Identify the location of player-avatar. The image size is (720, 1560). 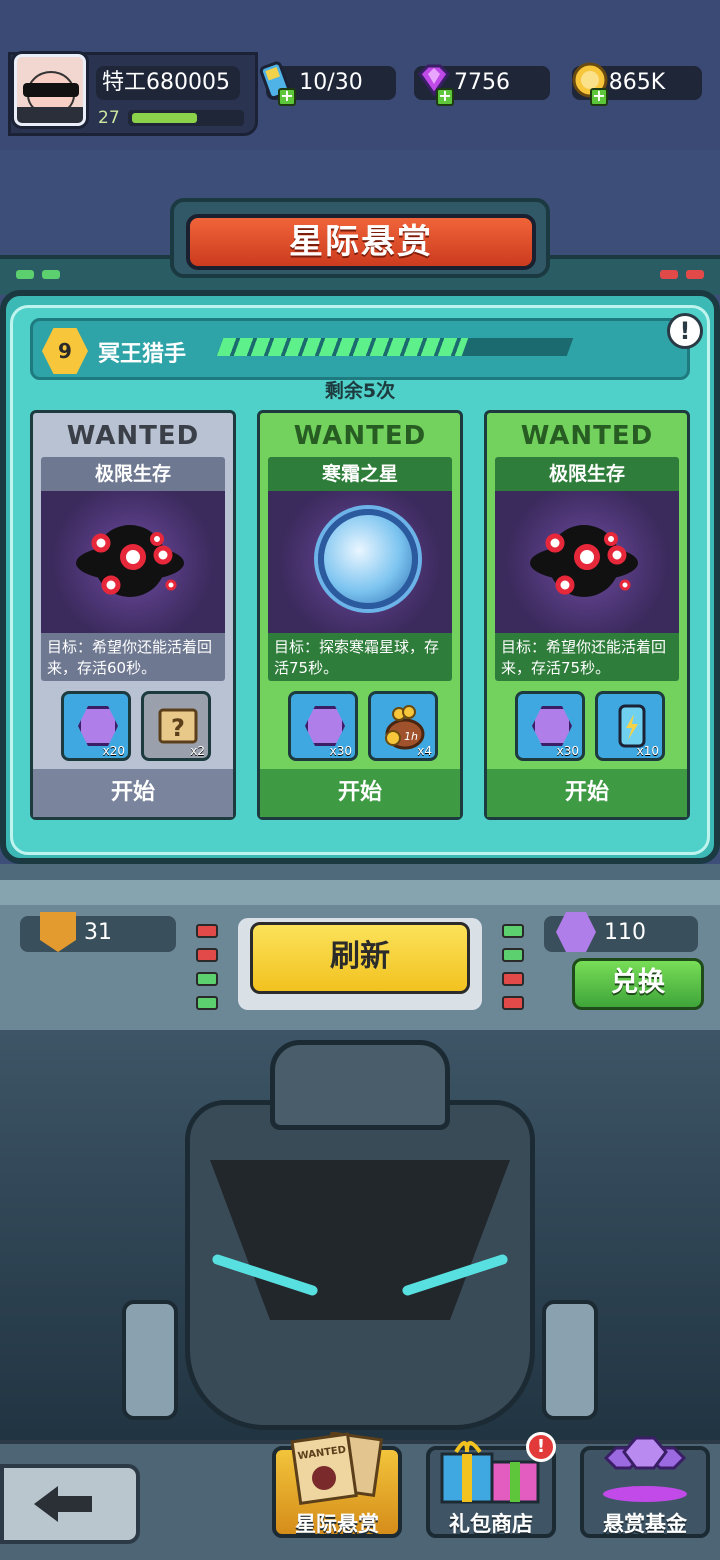
(50, 90).